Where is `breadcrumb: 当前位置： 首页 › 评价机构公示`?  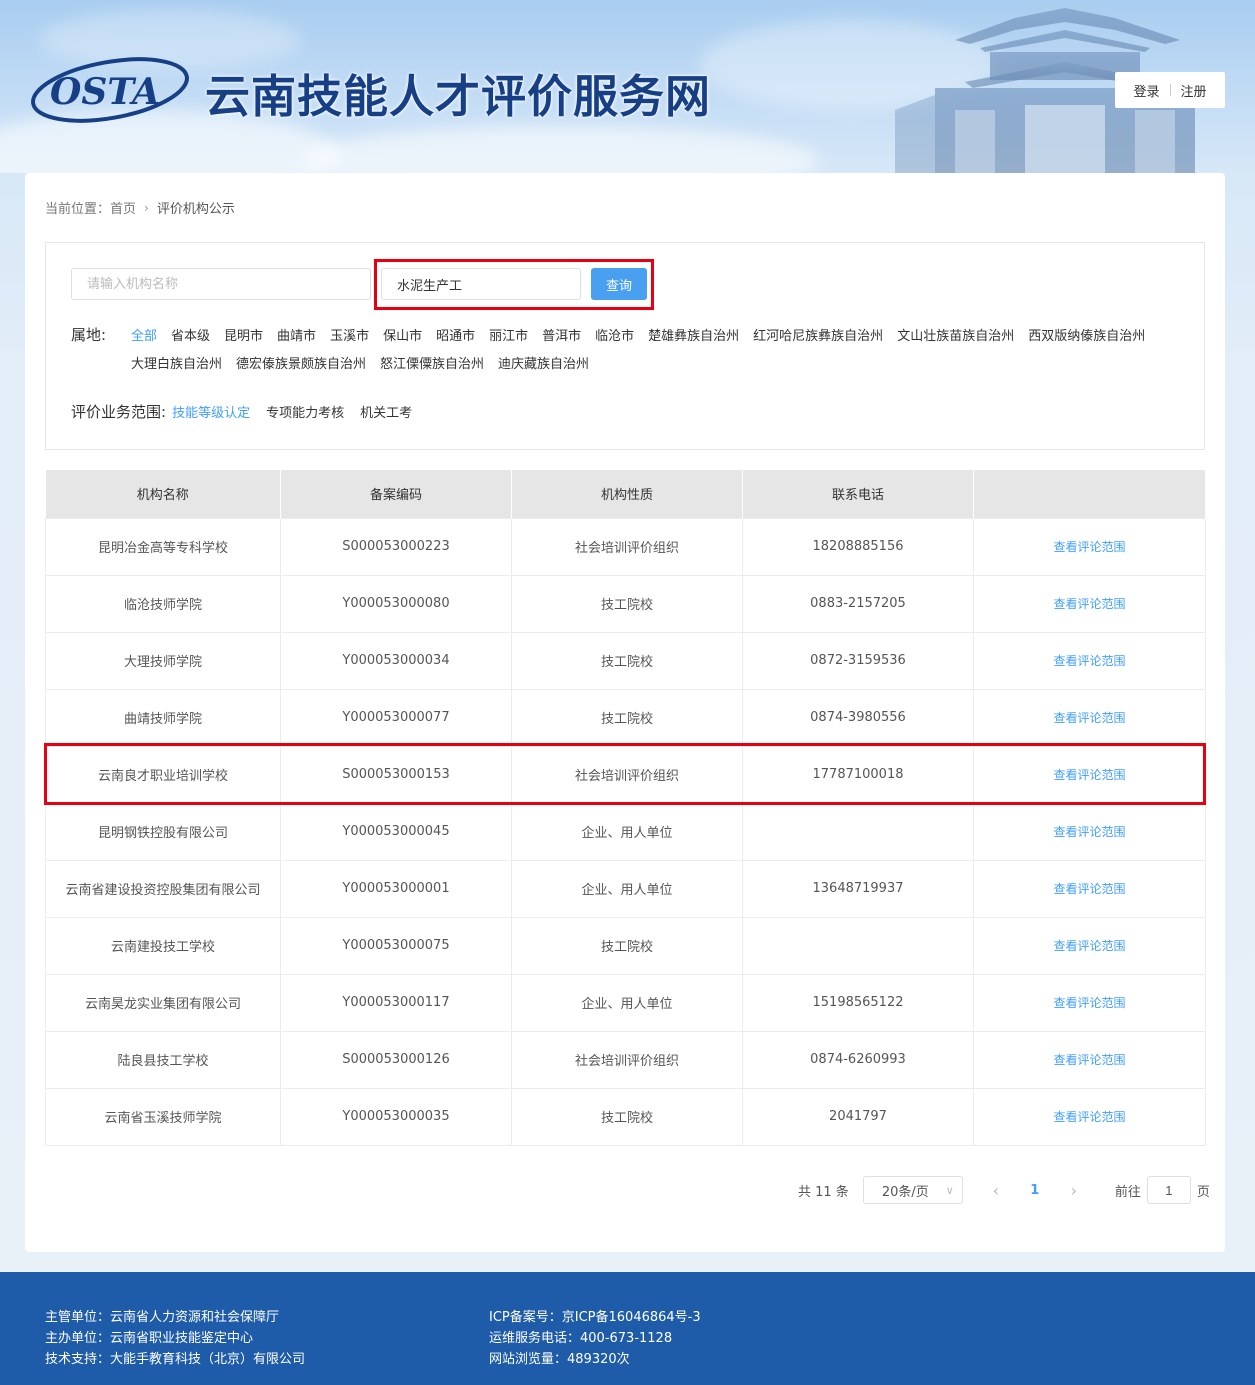 breadcrumb: 当前位置： 首页 › 评价机构公示 is located at coordinates (140, 208).